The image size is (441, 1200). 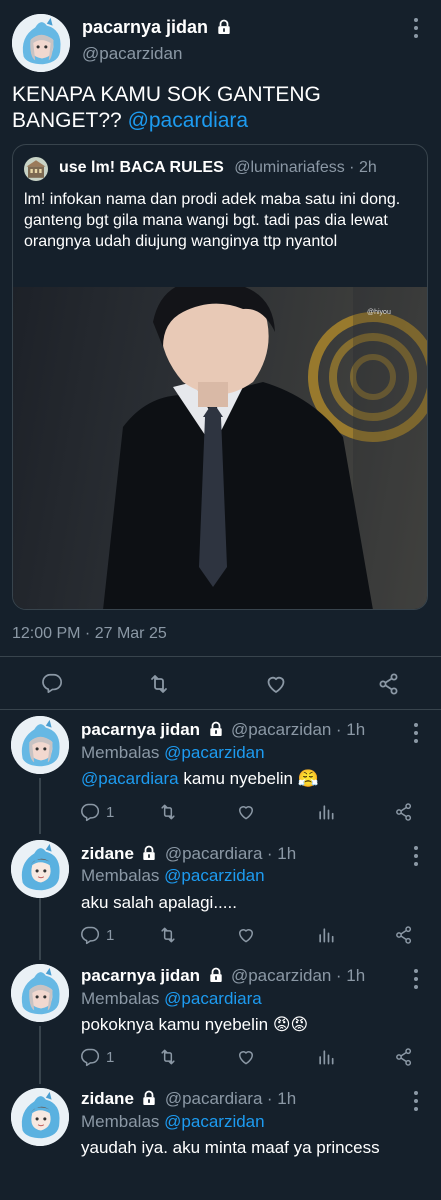 I want to click on main-author: pacarnya jidan, so click(x=156, y=27).